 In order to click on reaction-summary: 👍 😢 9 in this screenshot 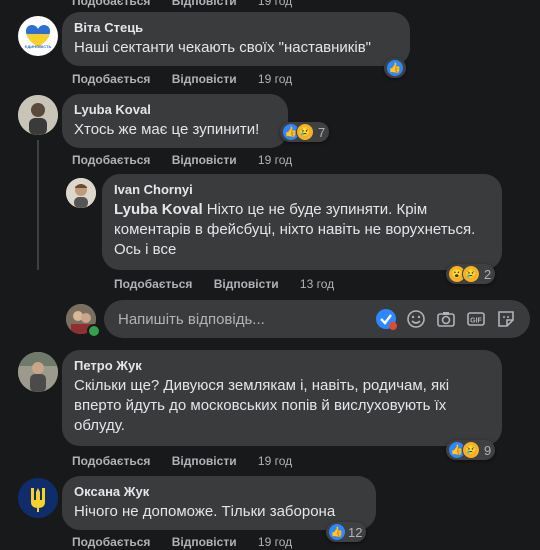, I will do `click(471, 450)`.